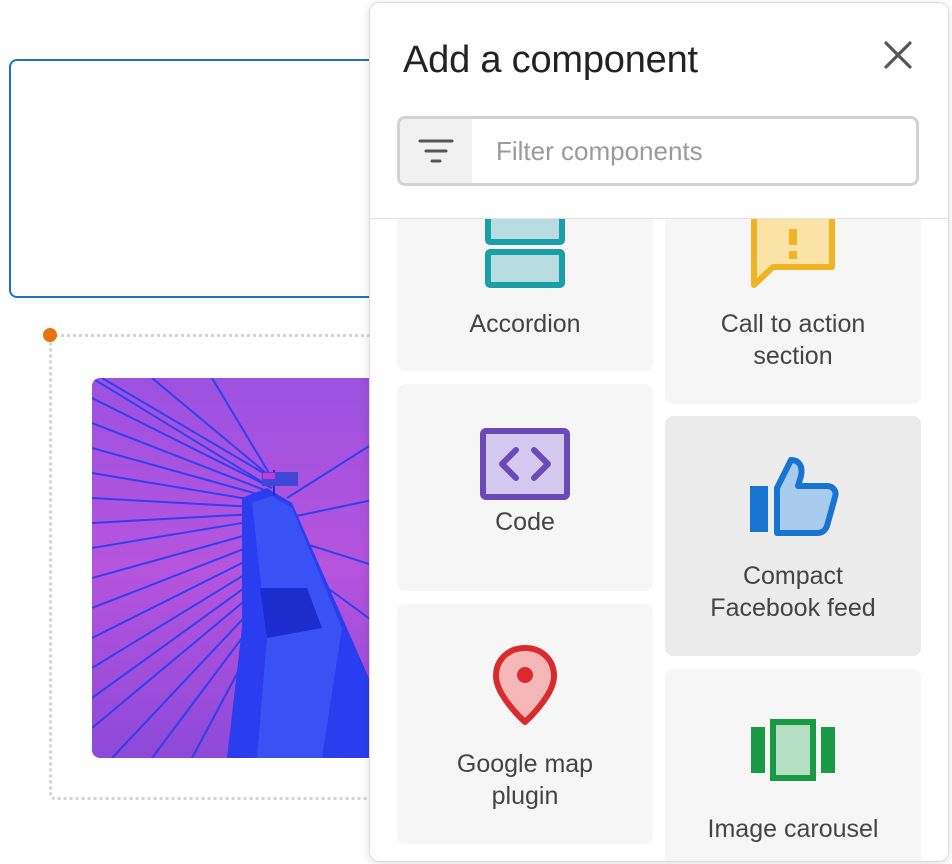 This screenshot has height=864, width=952. Describe the element at coordinates (793, 829) in the screenshot. I see `component-label: Image carousel` at that location.